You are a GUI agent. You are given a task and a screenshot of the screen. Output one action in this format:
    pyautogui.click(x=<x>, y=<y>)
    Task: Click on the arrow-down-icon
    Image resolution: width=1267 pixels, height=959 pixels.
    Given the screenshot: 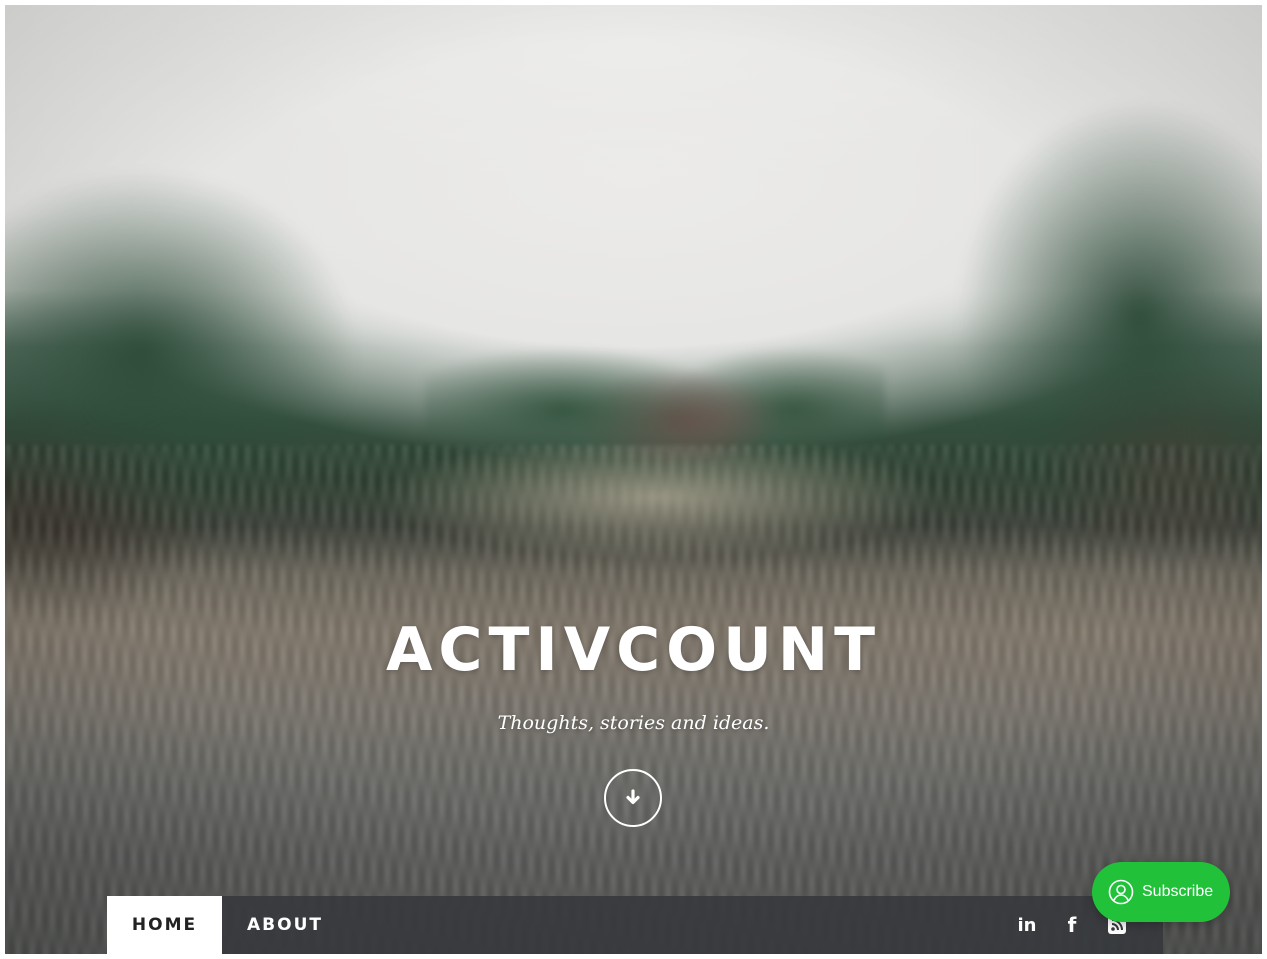 What is the action you would take?
    pyautogui.click(x=633, y=797)
    